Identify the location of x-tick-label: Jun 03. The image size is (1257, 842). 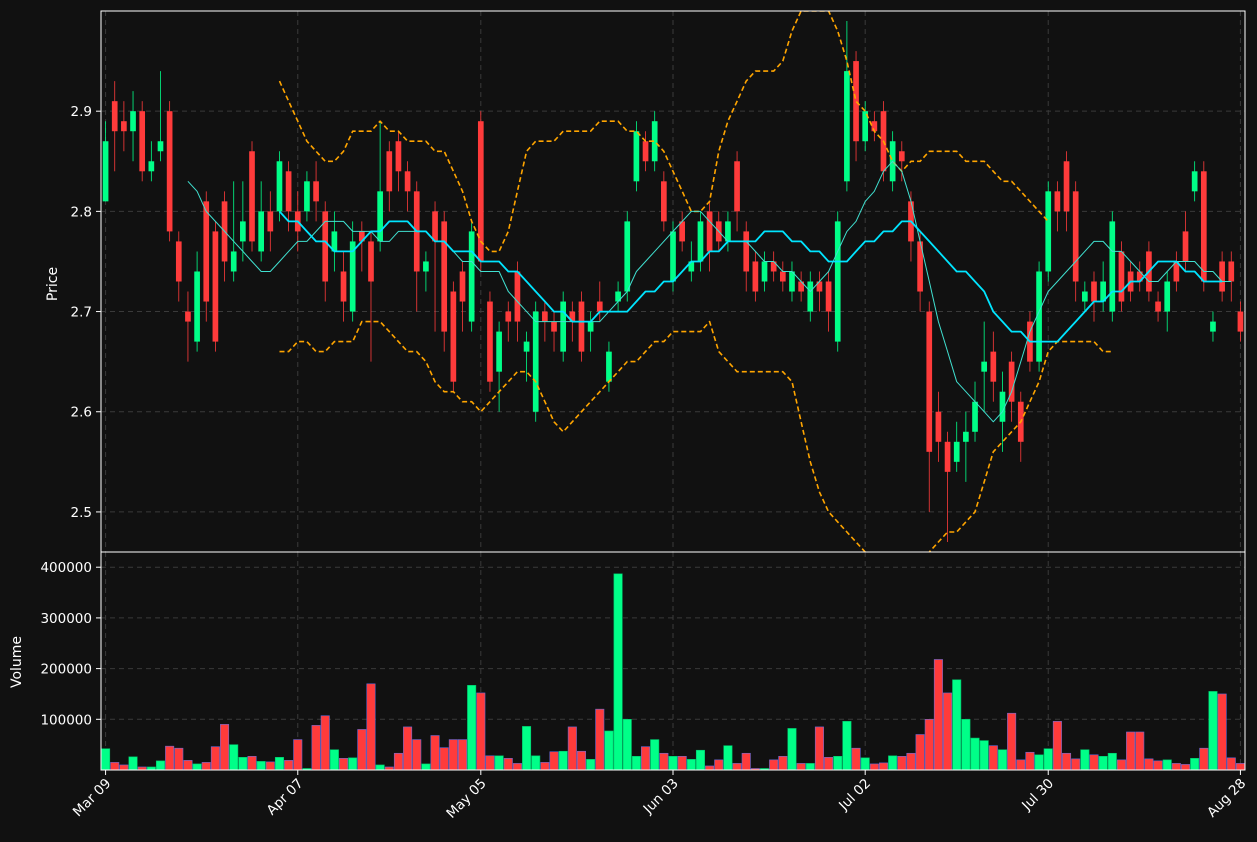
(661, 797).